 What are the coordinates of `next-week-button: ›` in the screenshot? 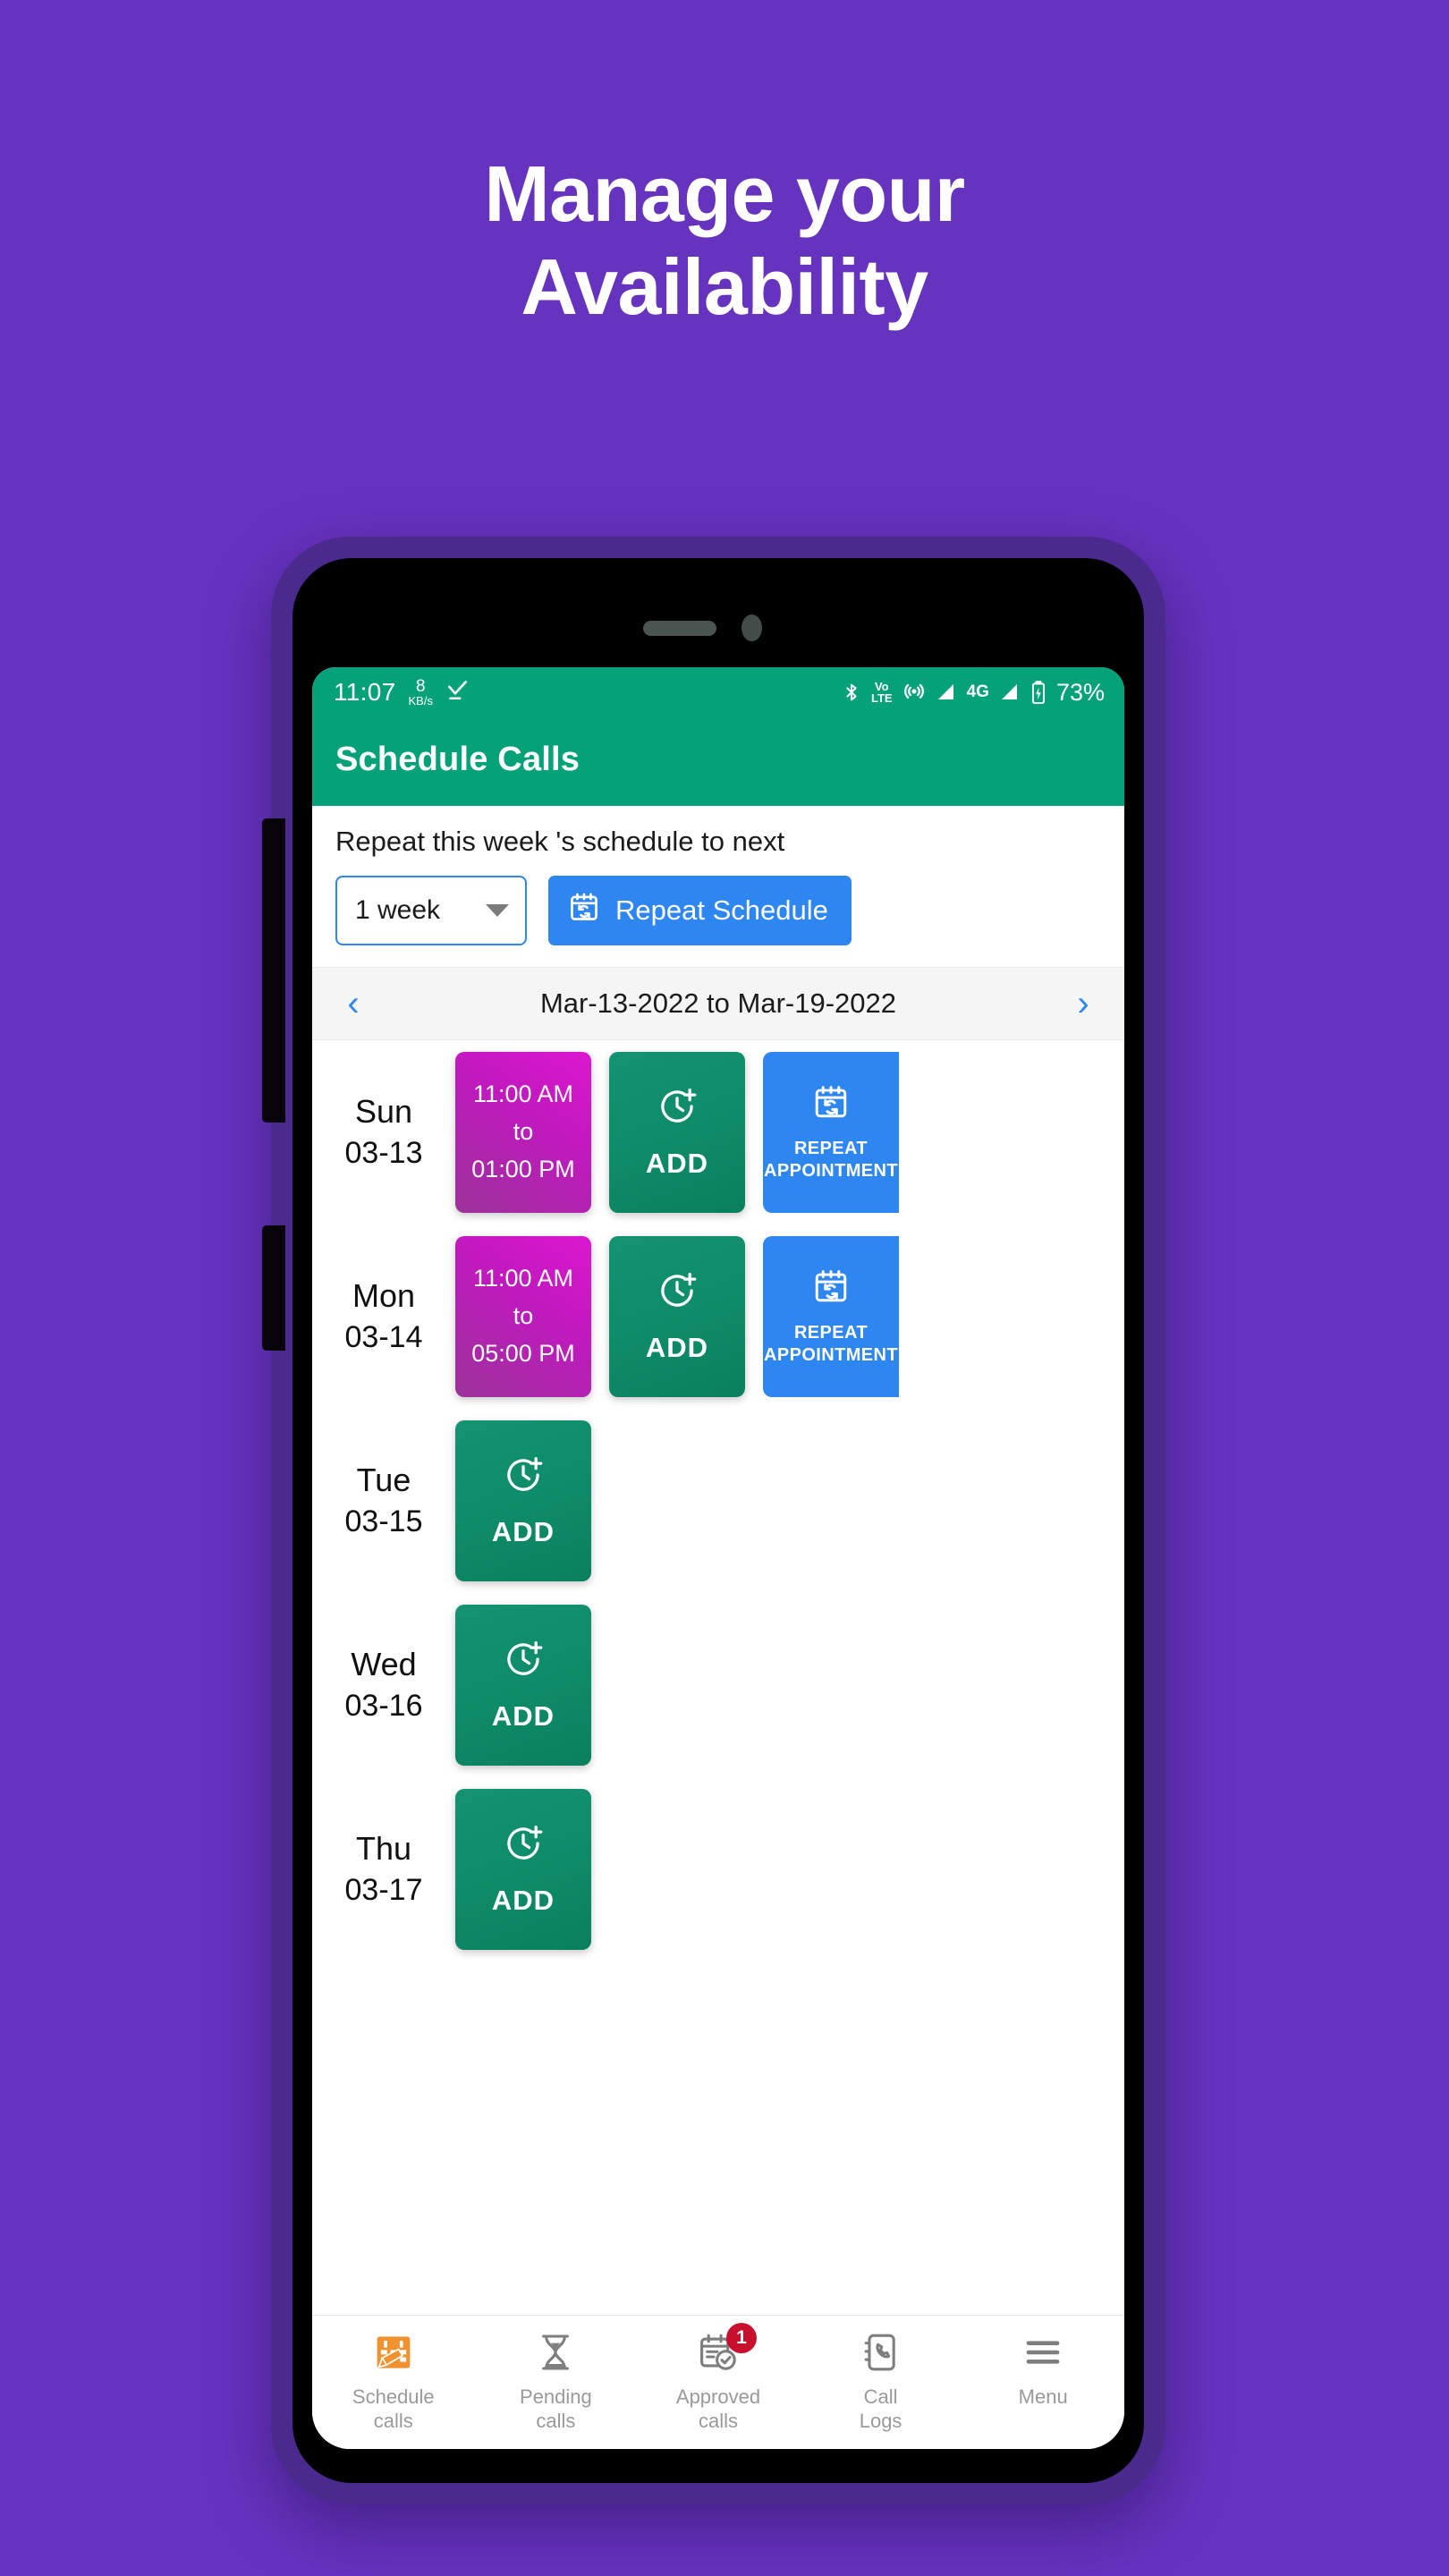 It's located at (1083, 1003).